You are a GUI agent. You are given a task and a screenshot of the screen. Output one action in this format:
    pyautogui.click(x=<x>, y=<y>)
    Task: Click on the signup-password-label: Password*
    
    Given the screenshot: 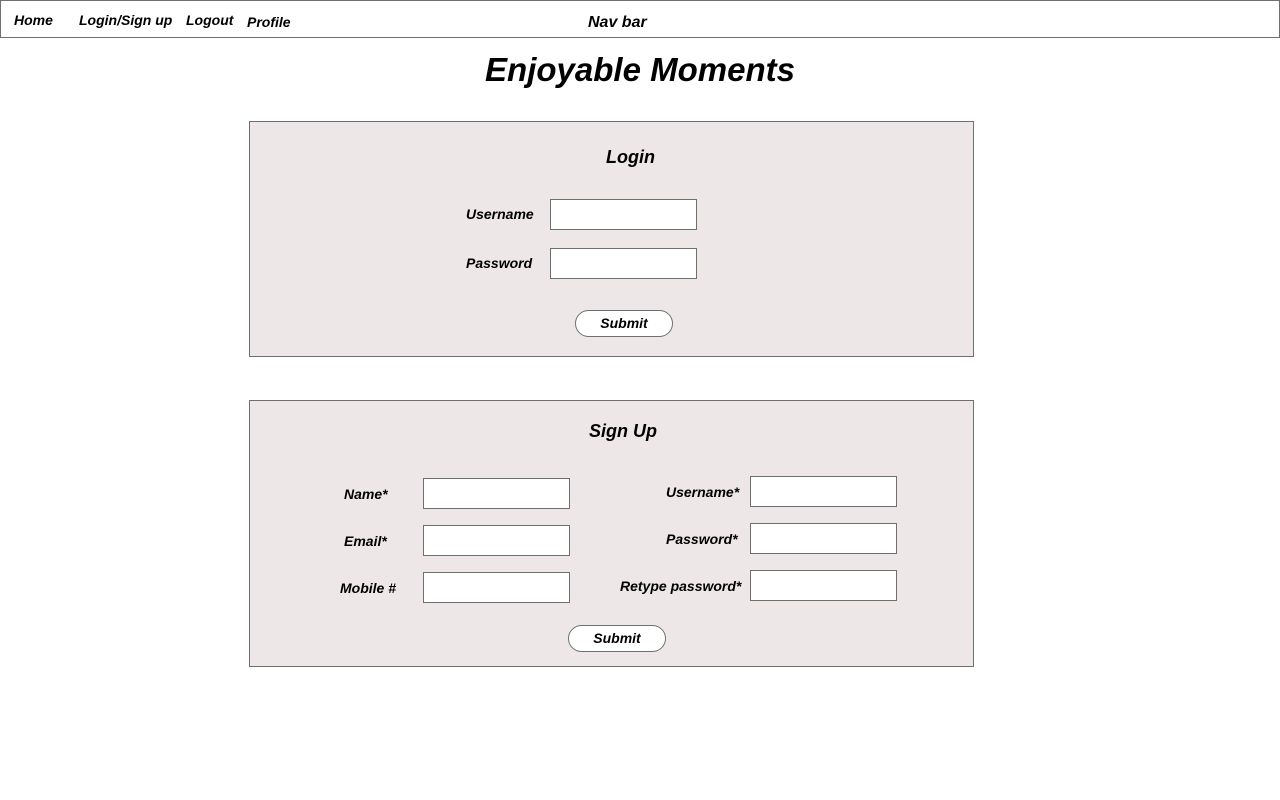 What is the action you would take?
    pyautogui.click(x=702, y=539)
    